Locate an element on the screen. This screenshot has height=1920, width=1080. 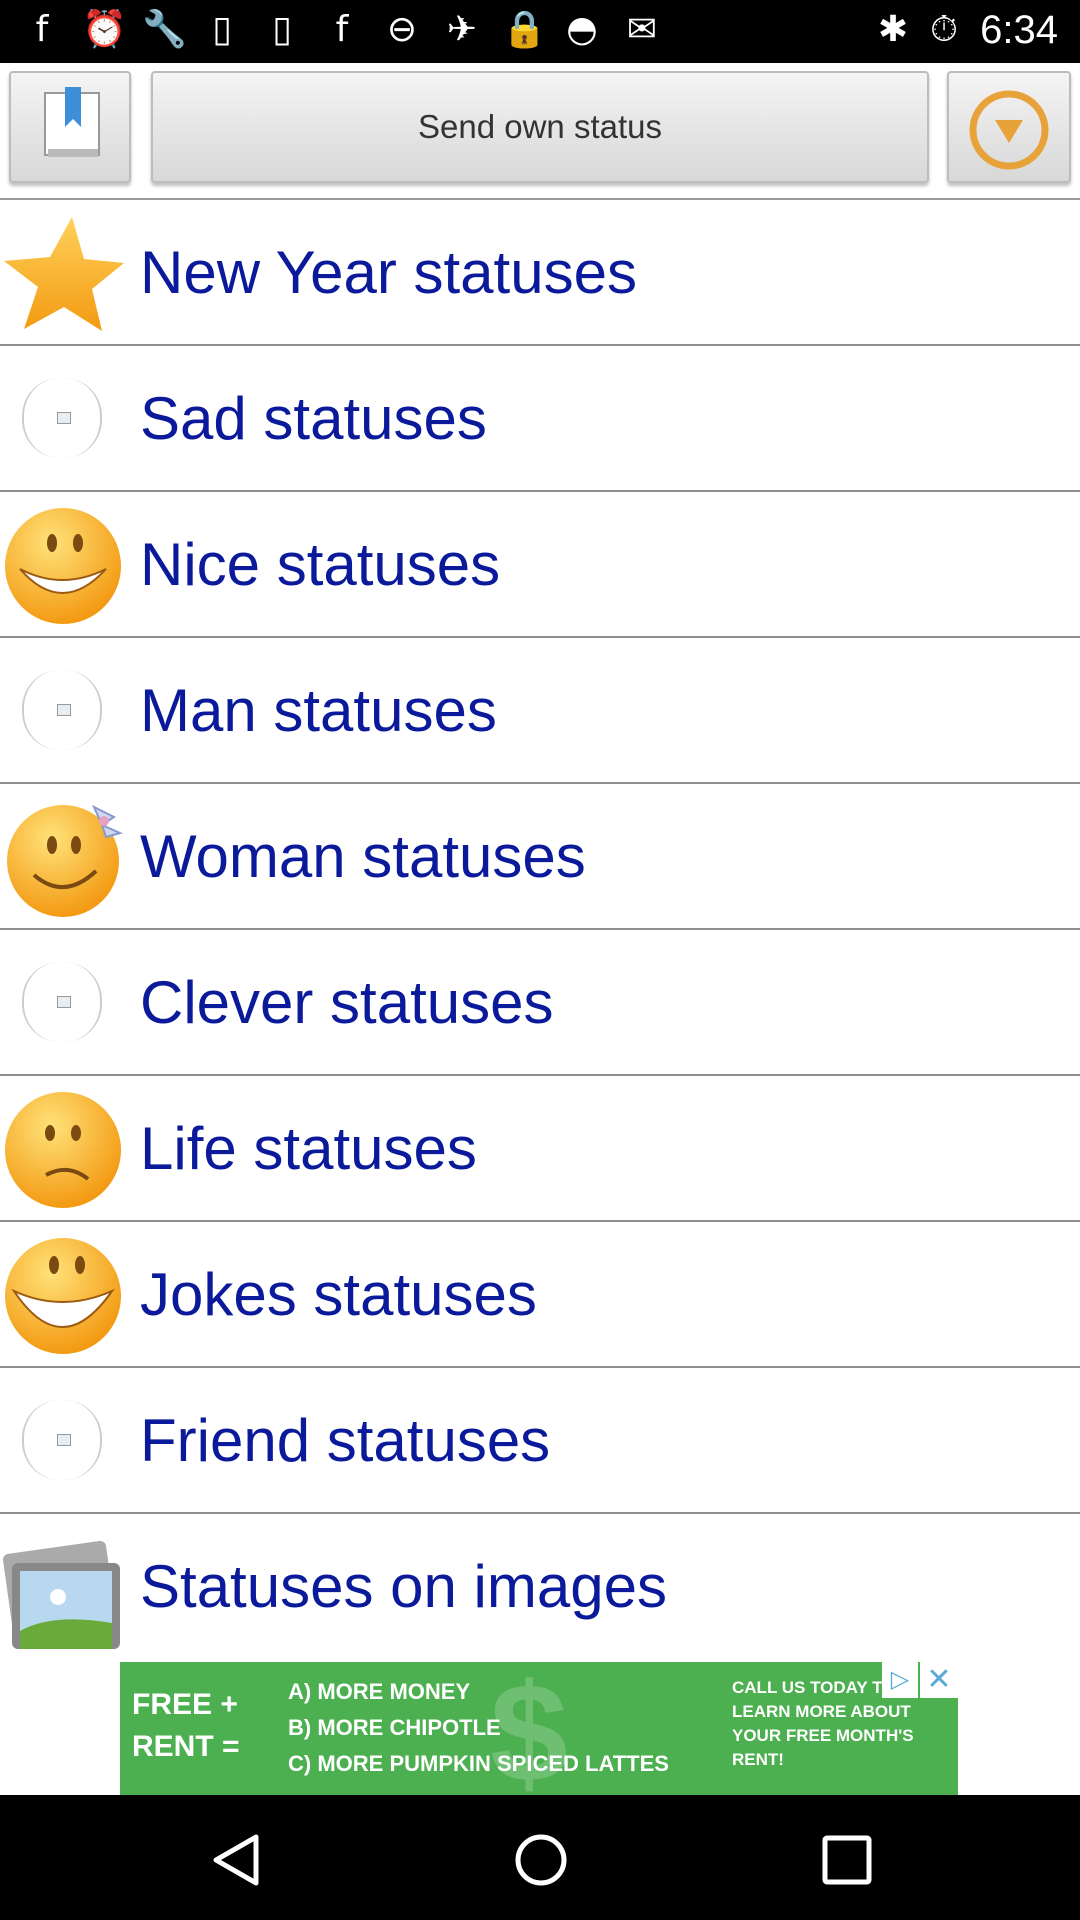
list-item-label: Nice statuses is located at coordinates (320, 564).